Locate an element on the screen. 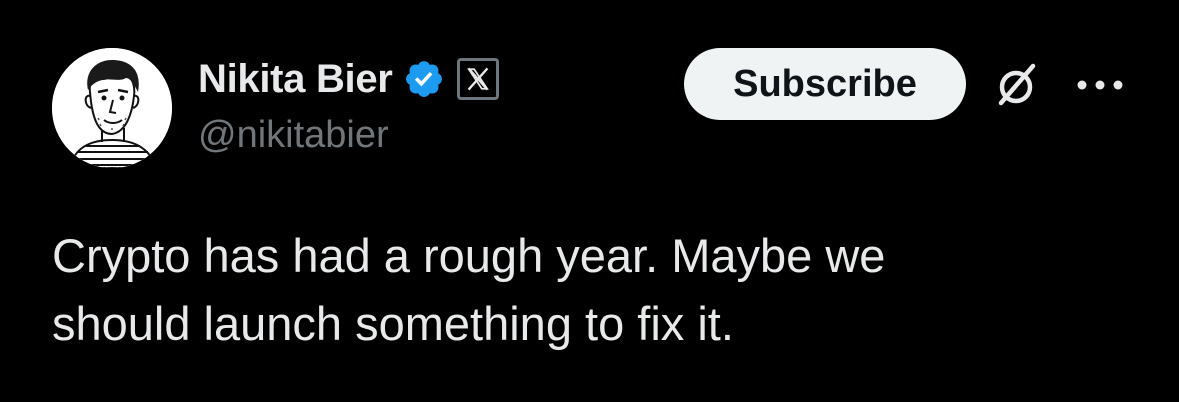 The height and width of the screenshot is (402, 1179). author-display-name: Nikita Bier is located at coordinates (295, 79).